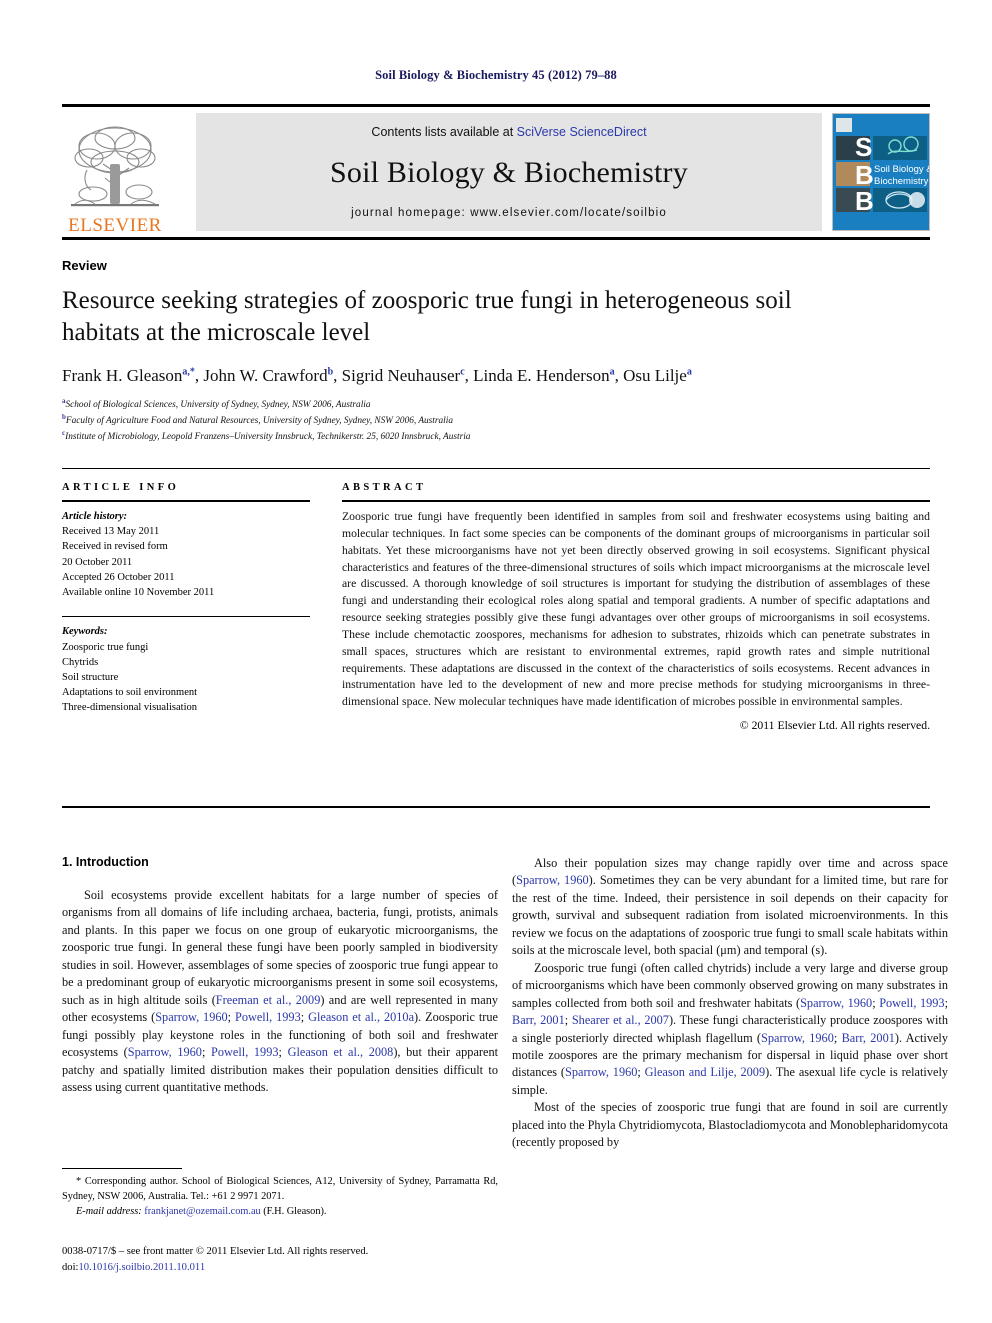 The width and height of the screenshot is (992, 1323). What do you see at coordinates (64, 433) in the screenshot?
I see `affiliation-mark: c` at bounding box center [64, 433].